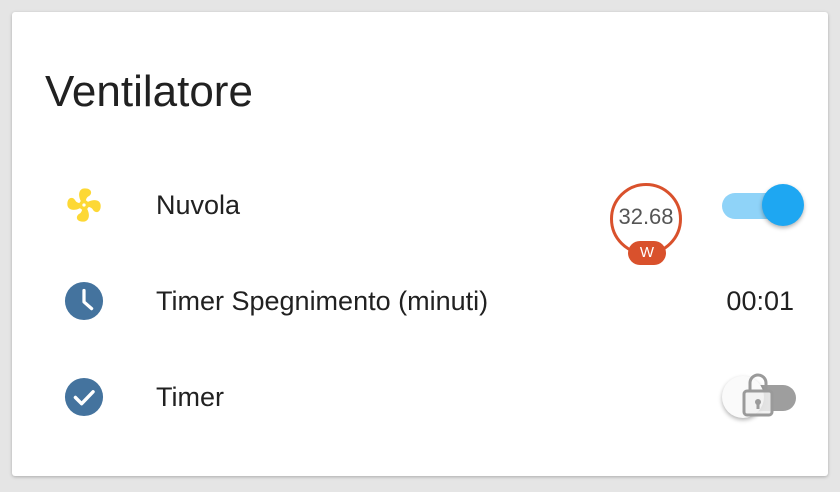  What do you see at coordinates (149, 91) in the screenshot?
I see `card-title: Ventilatore` at bounding box center [149, 91].